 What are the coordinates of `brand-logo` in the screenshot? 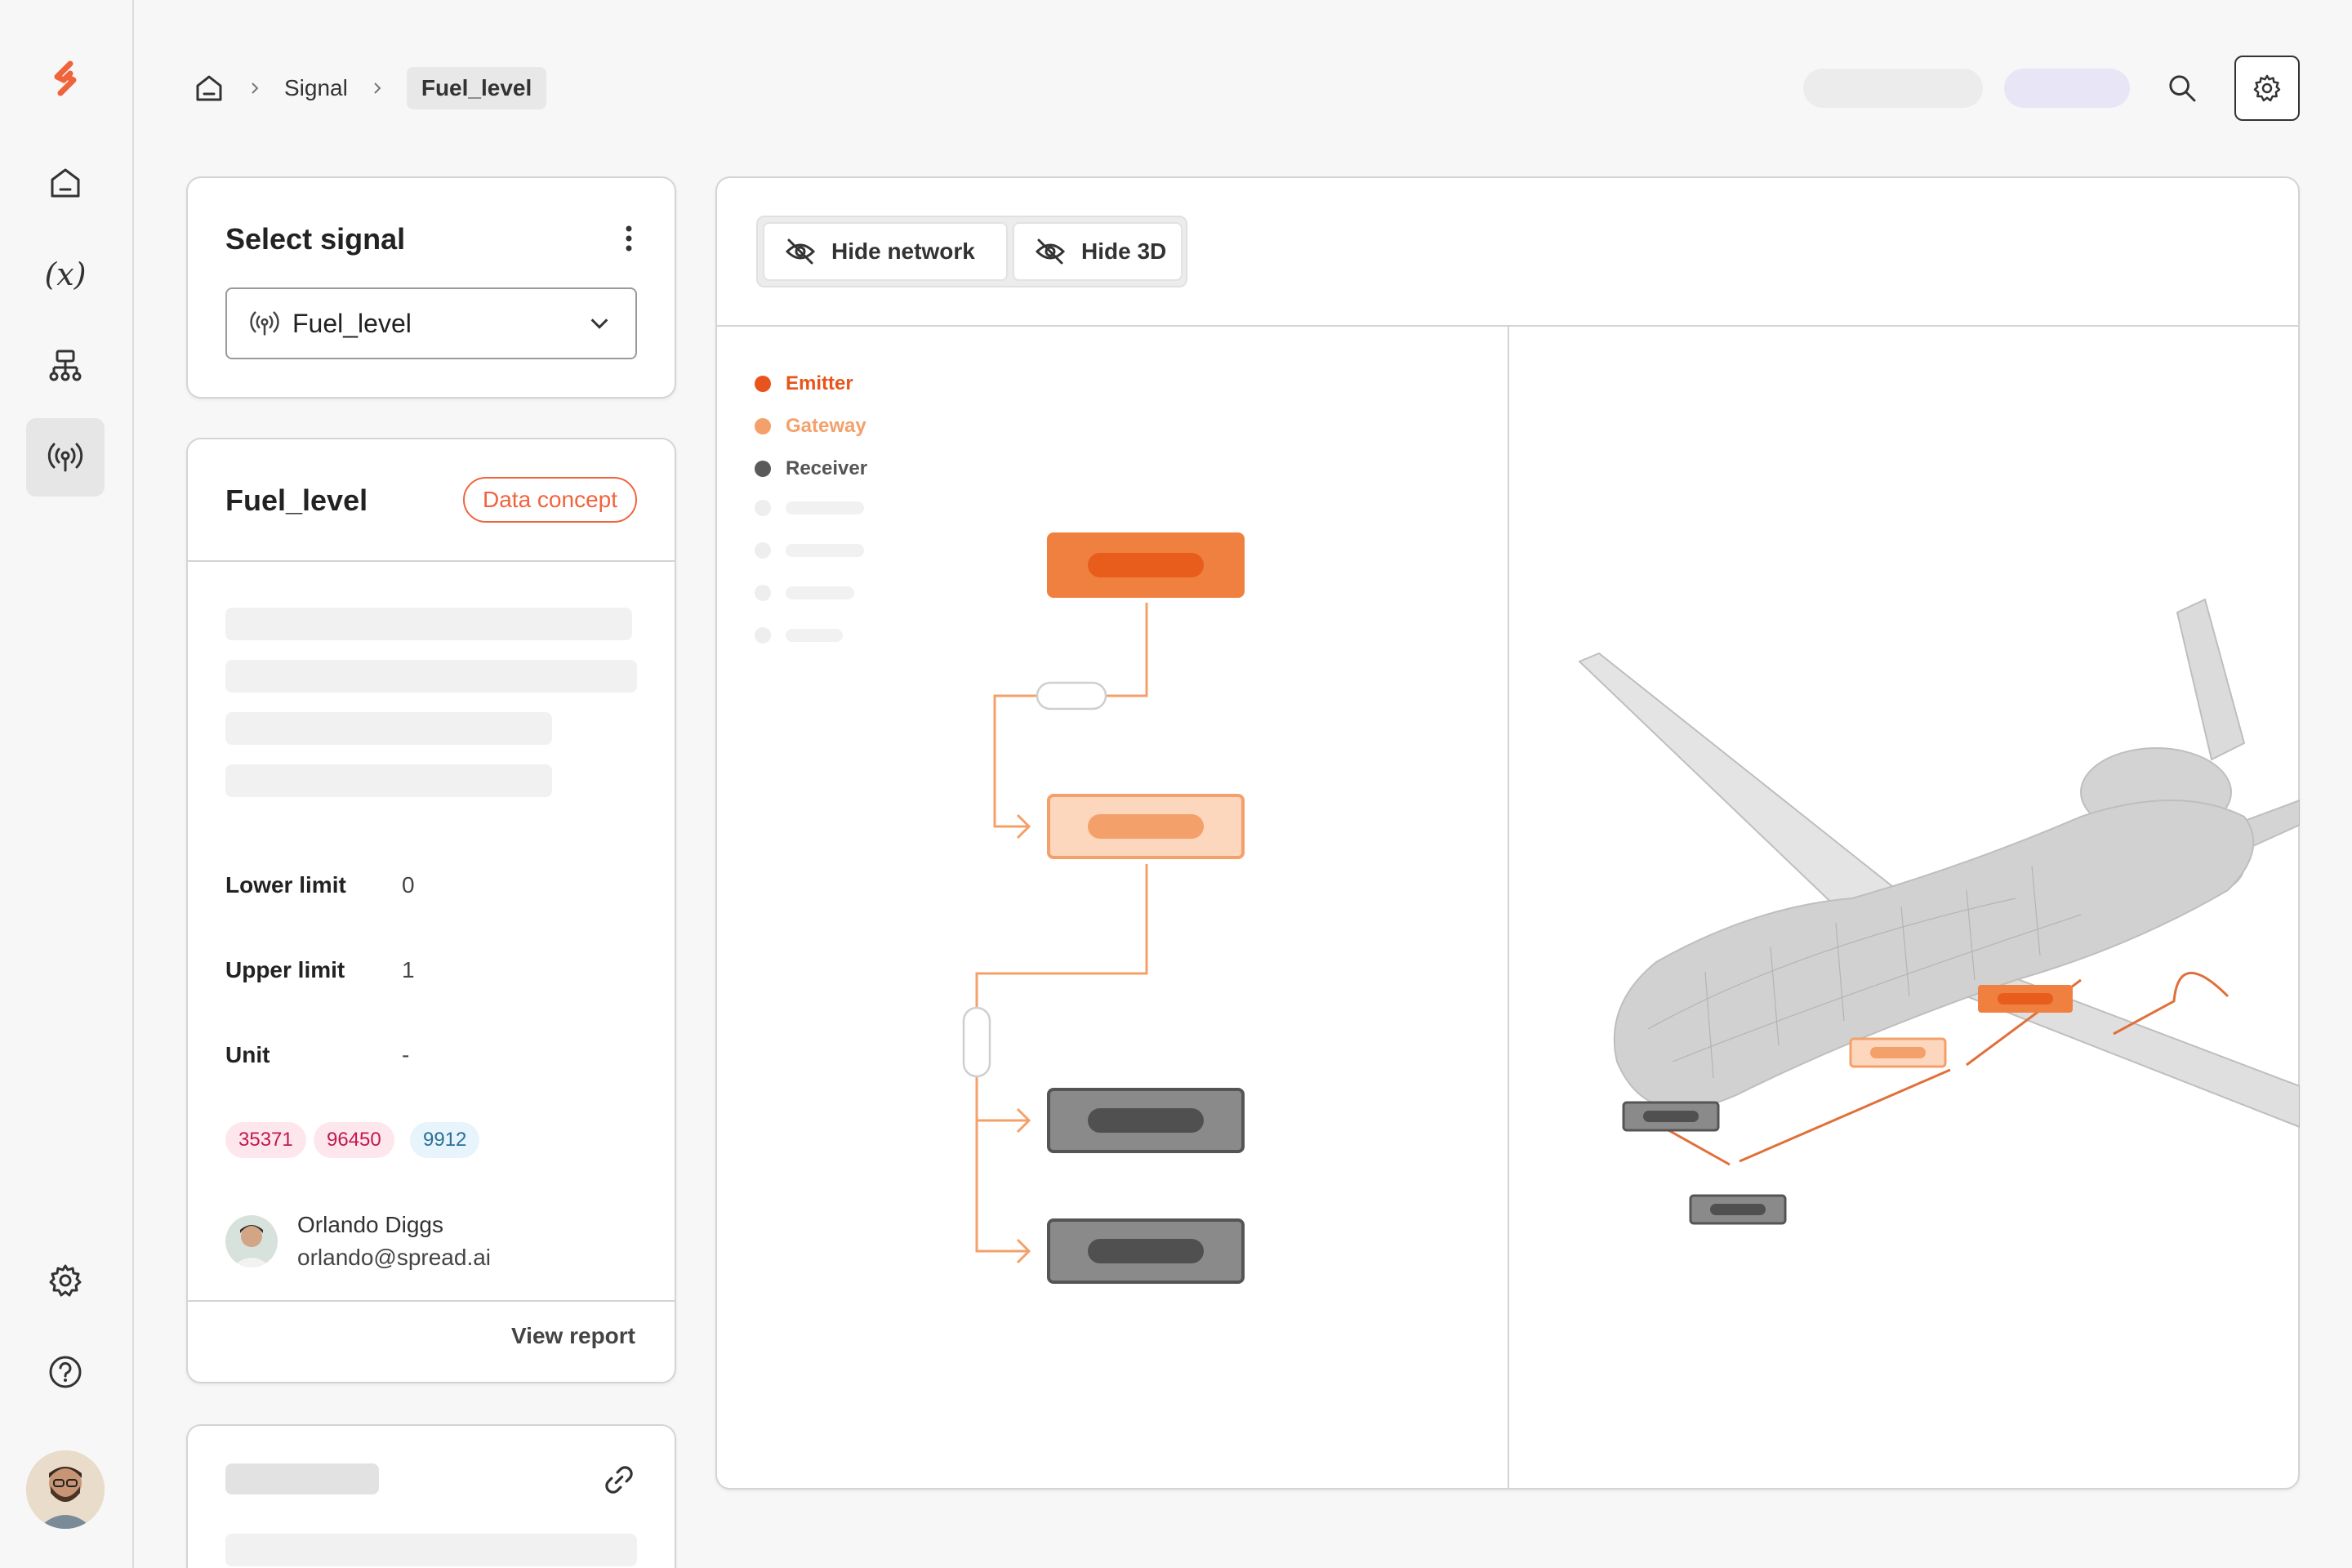 It's located at (65, 78).